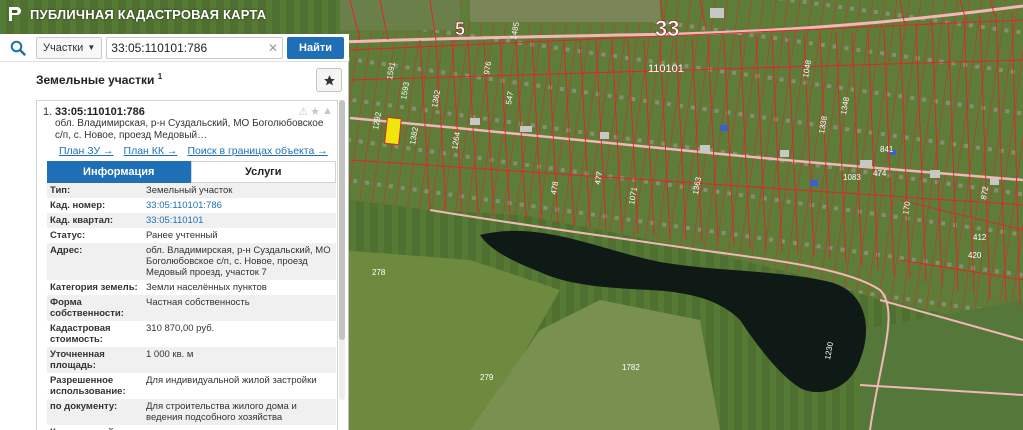 This screenshot has width=1023, height=430. I want to click on panel-scrollbar, so click(342, 250).